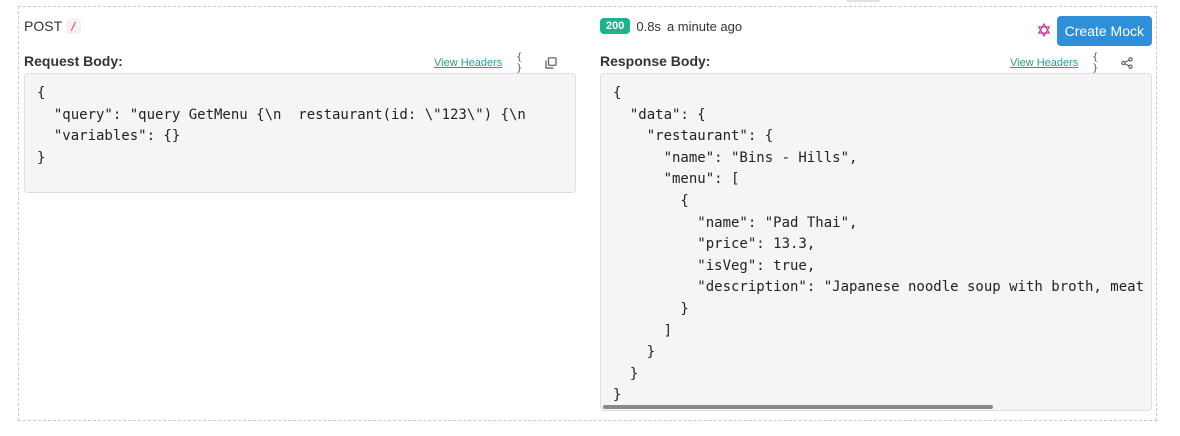 Image resolution: width=1180 pixels, height=436 pixels. What do you see at coordinates (43, 26) in the screenshot?
I see `request-method: POST` at bounding box center [43, 26].